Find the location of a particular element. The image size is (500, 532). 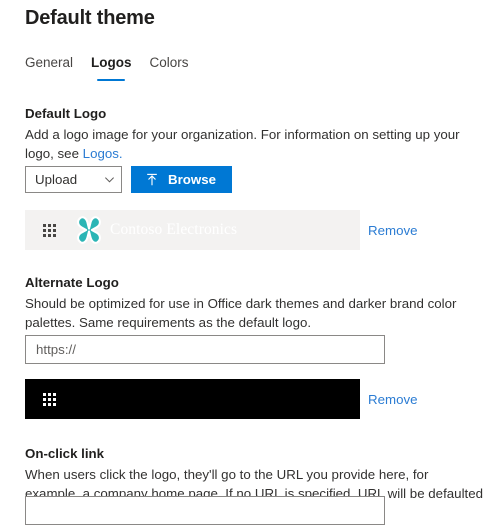

tab-general-label: General is located at coordinates (49, 62).